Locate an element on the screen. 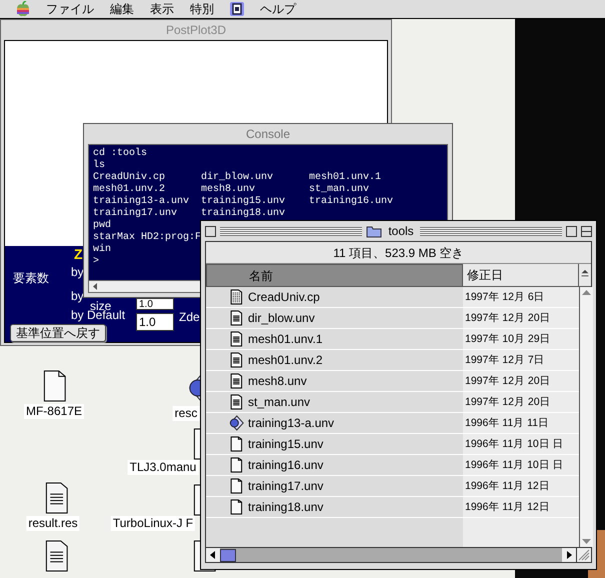 The image size is (605, 578). apple-menu-icon is located at coordinates (23, 9).